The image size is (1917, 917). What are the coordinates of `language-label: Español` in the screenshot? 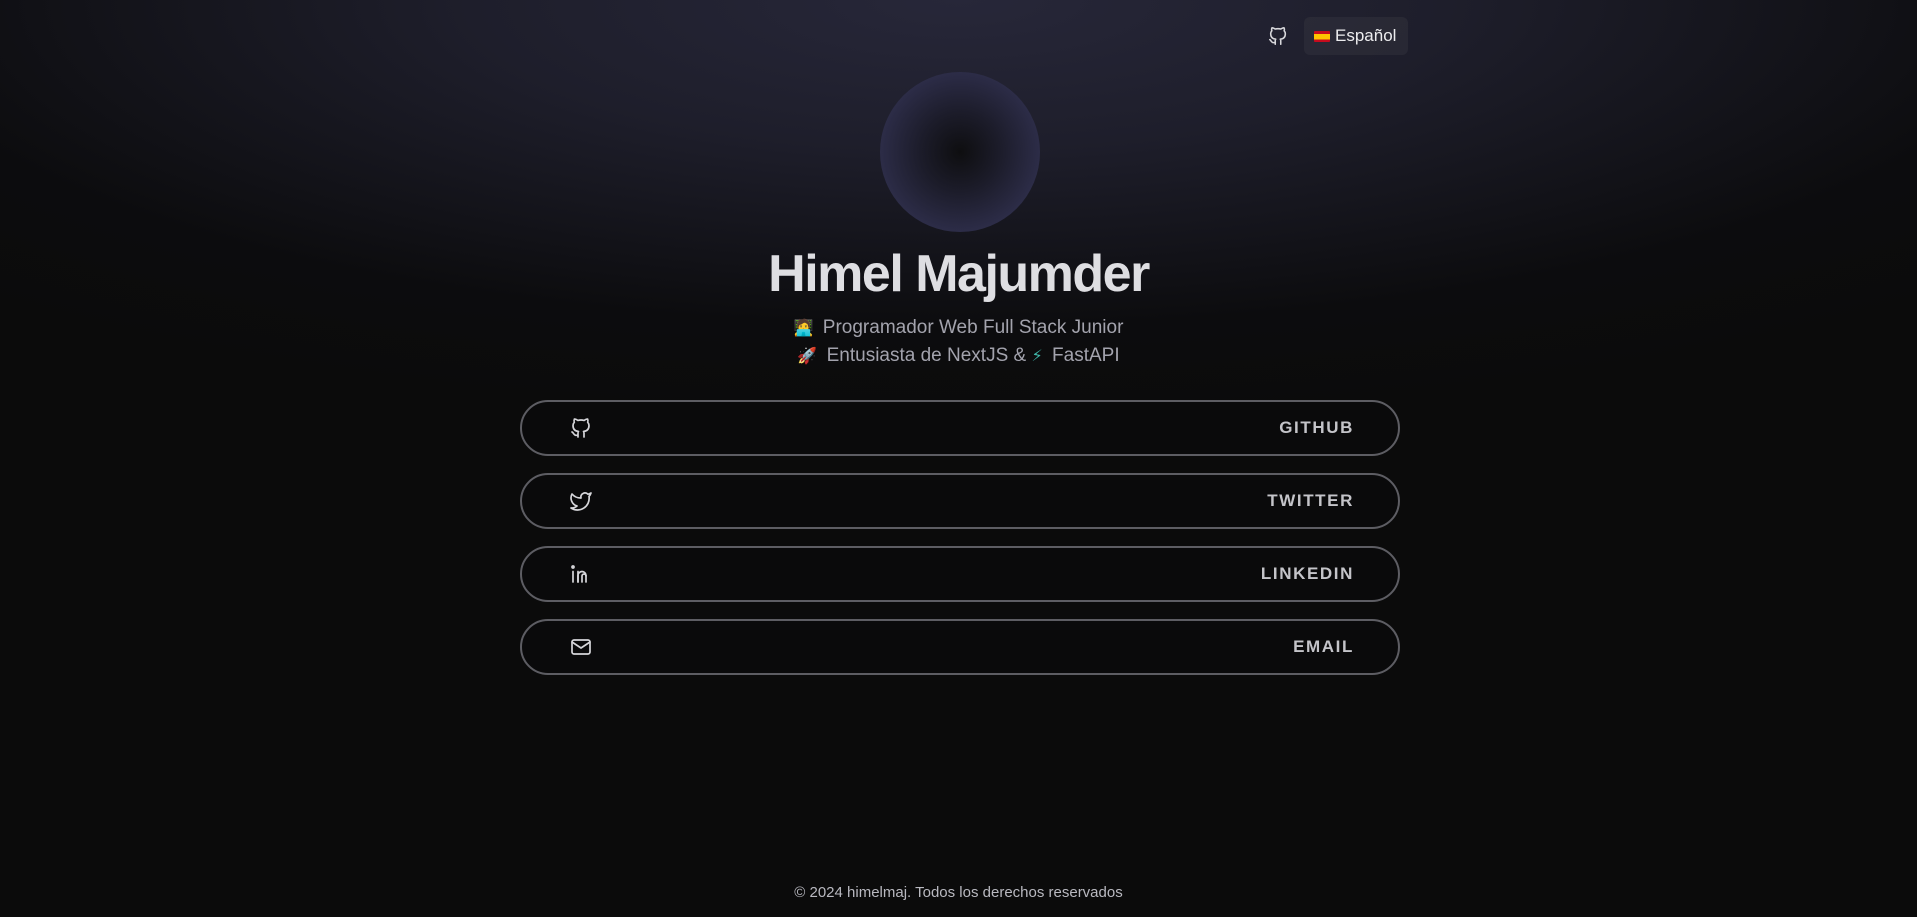 It's located at (1366, 35).